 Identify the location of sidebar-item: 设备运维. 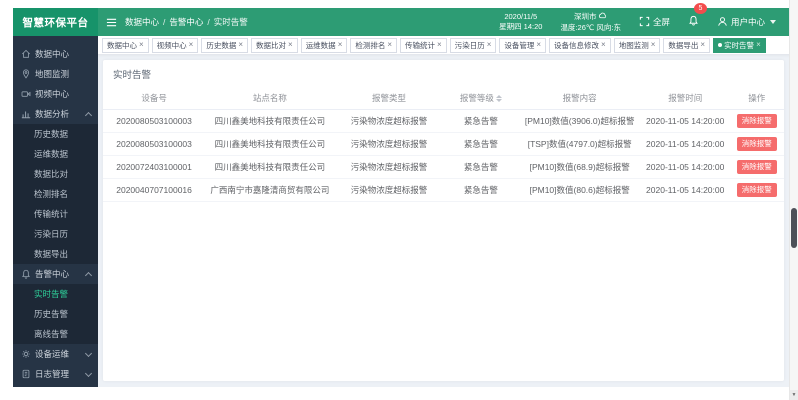
(55, 354).